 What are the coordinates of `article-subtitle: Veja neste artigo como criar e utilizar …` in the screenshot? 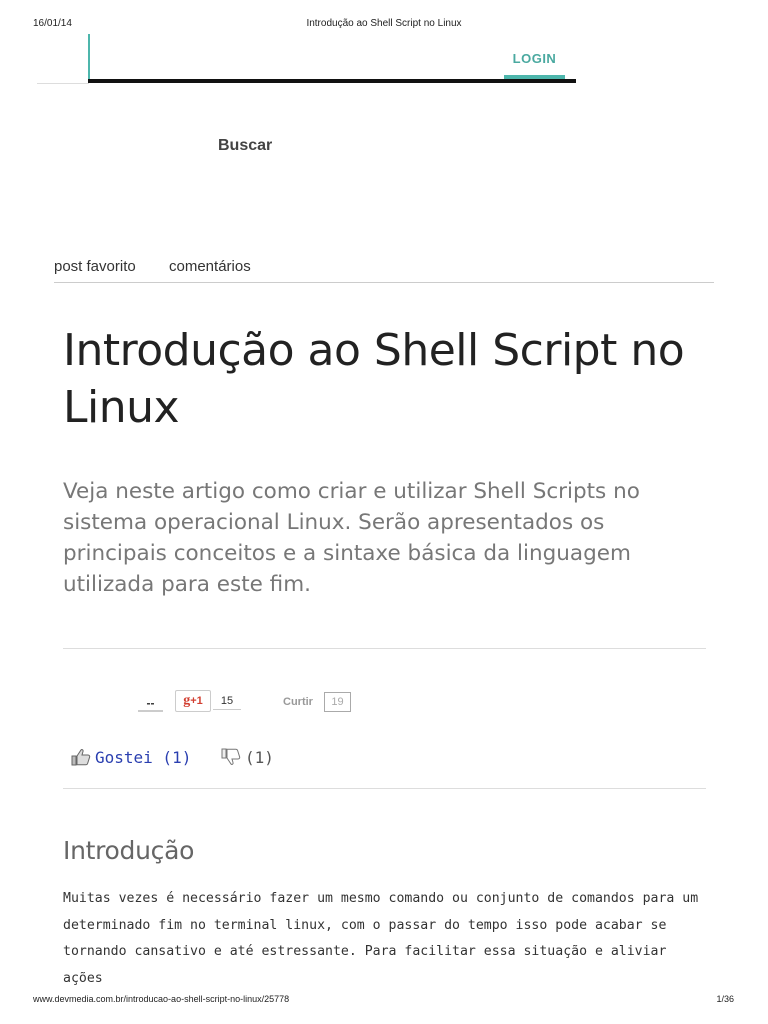 It's located at (351, 538).